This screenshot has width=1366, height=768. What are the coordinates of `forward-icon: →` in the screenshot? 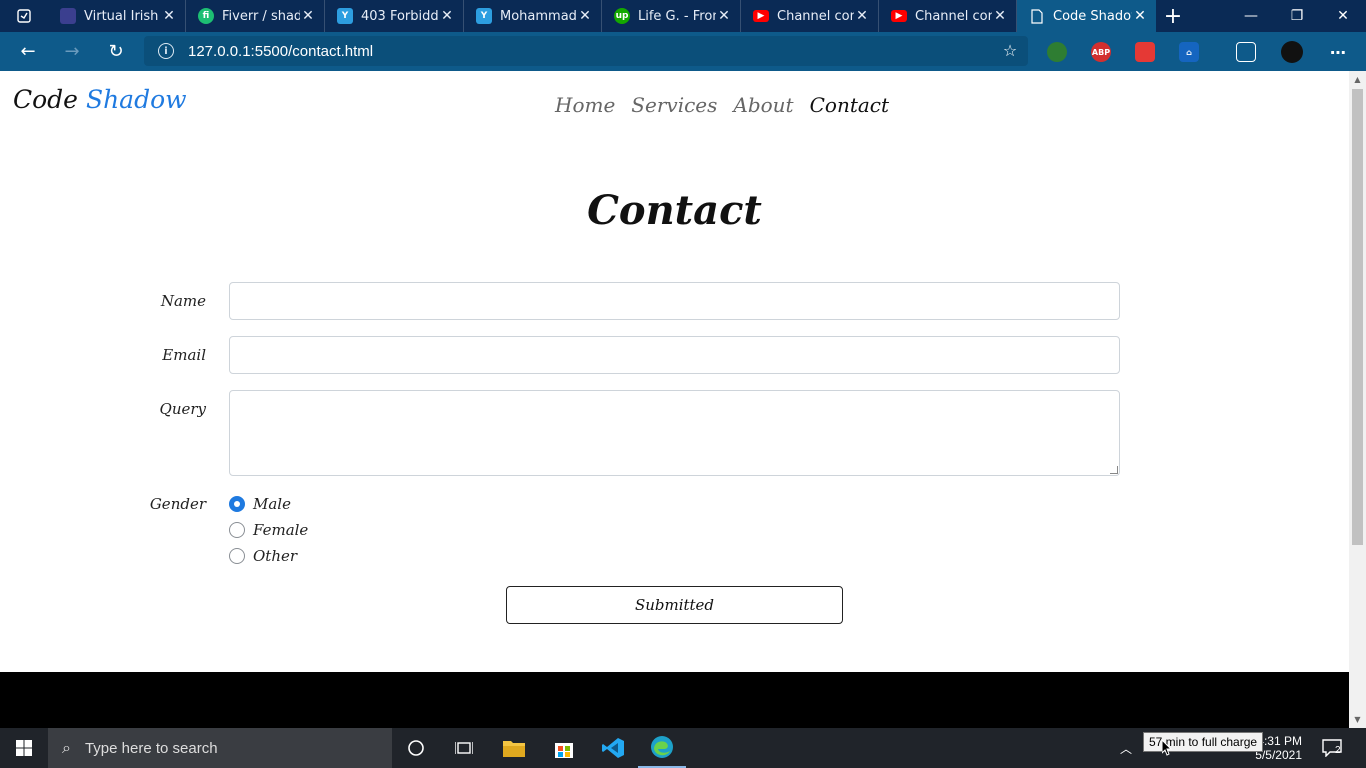 It's located at (72, 51).